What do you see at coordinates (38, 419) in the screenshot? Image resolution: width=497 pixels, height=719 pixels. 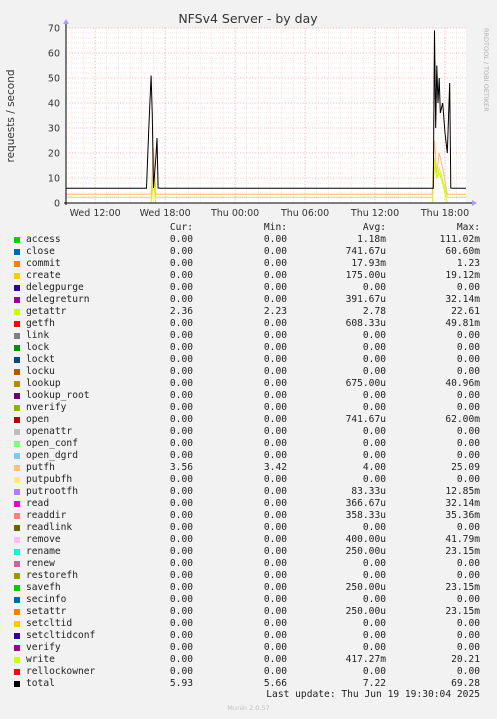 I see `legend-name: open` at bounding box center [38, 419].